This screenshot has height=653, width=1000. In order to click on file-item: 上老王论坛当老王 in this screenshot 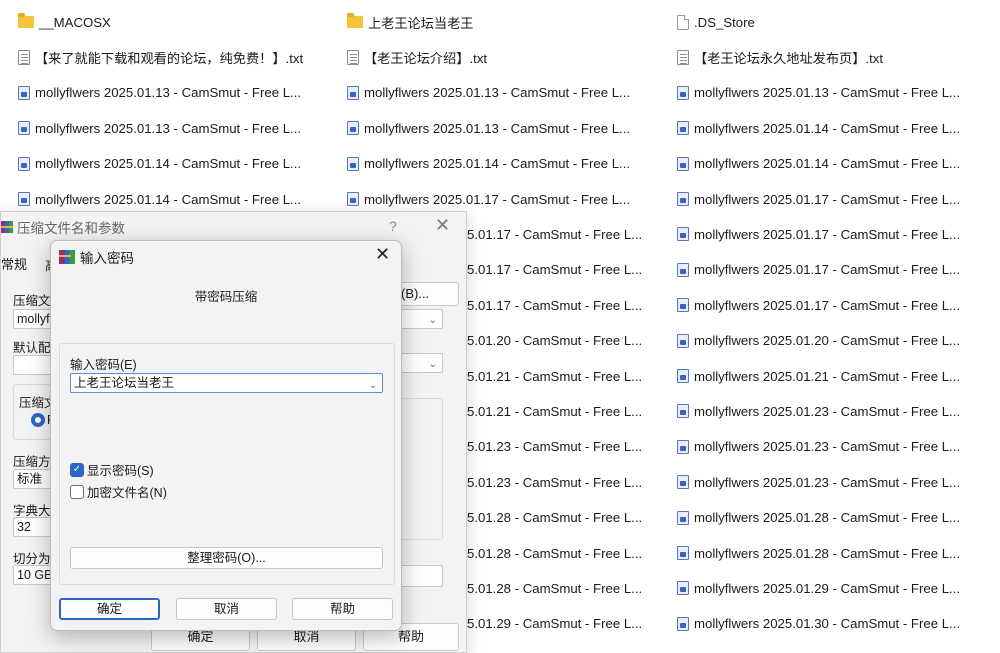, I will do `click(495, 22)`.